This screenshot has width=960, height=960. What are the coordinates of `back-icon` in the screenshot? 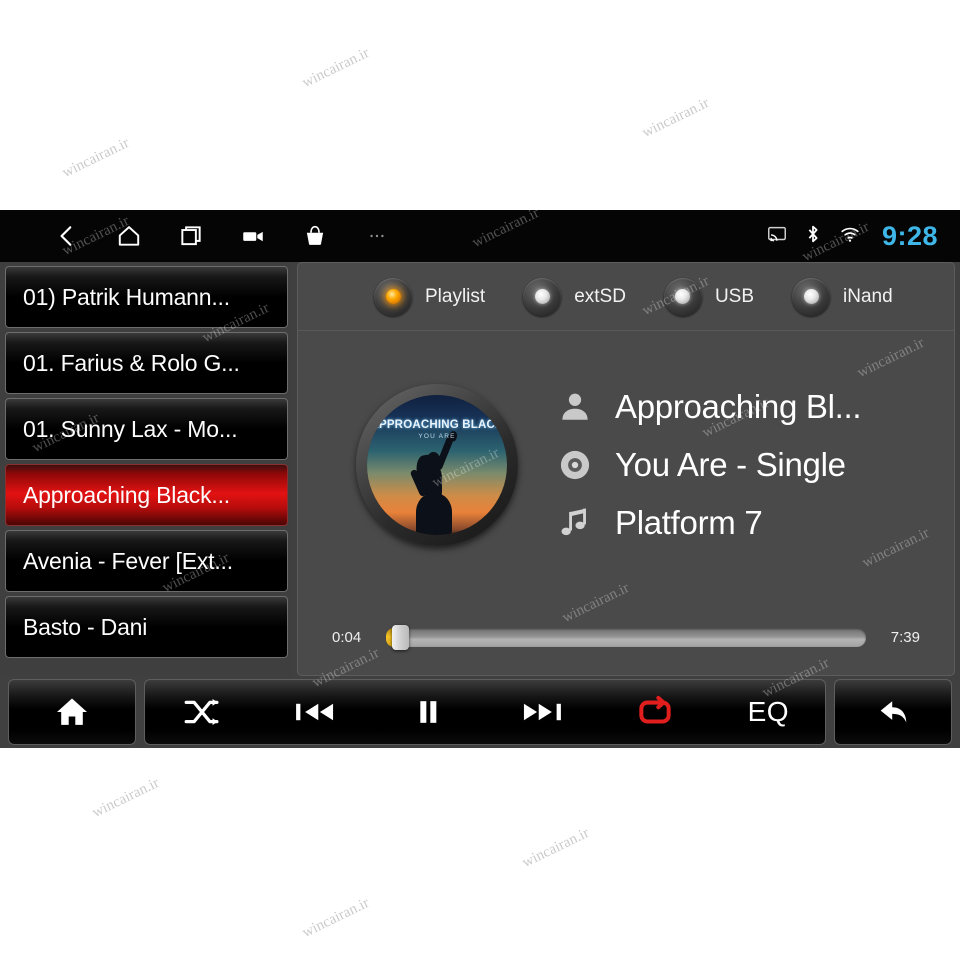 It's located at (67, 236).